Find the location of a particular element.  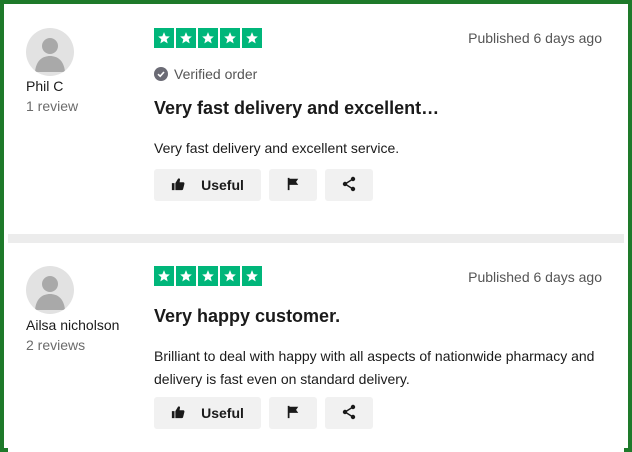

reviewer-name: Ailsa nicholson is located at coordinates (72, 325).